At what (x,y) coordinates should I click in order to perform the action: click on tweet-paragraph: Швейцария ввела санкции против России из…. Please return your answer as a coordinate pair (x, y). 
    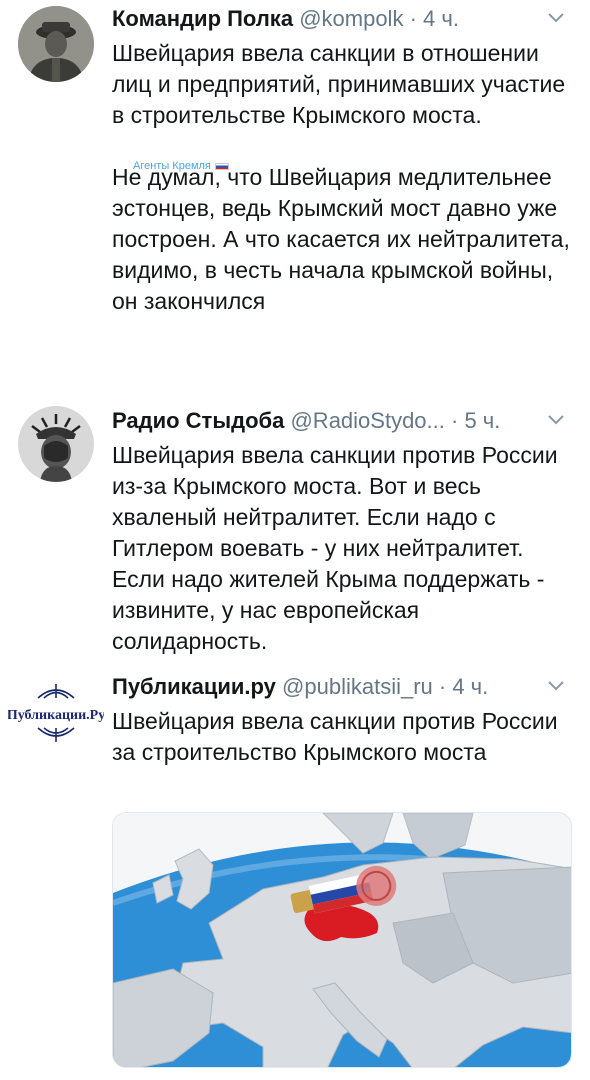
    Looking at the image, I should click on (335, 548).